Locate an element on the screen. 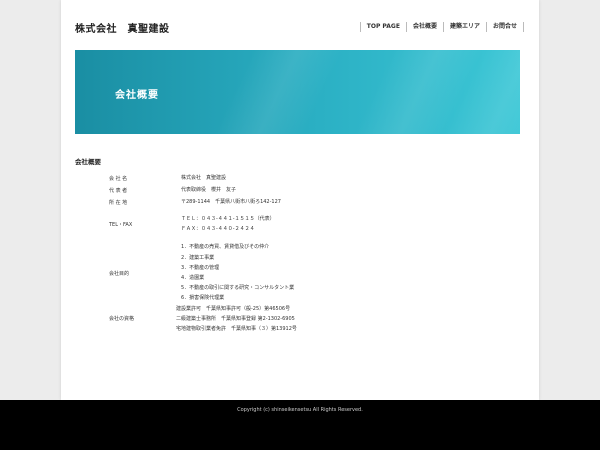 The height and width of the screenshot is (450, 600). info-line: 2．建築工事業 is located at coordinates (198, 257).